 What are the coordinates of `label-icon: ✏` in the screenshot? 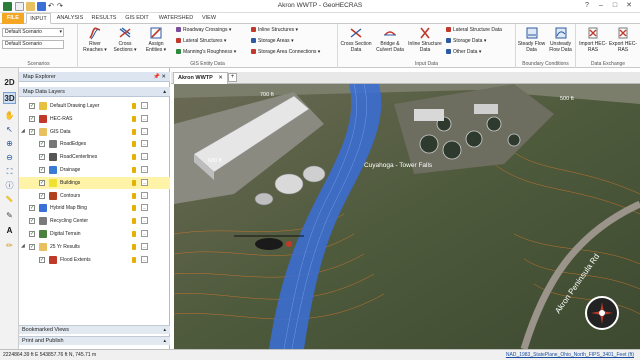 It's located at (9, 246).